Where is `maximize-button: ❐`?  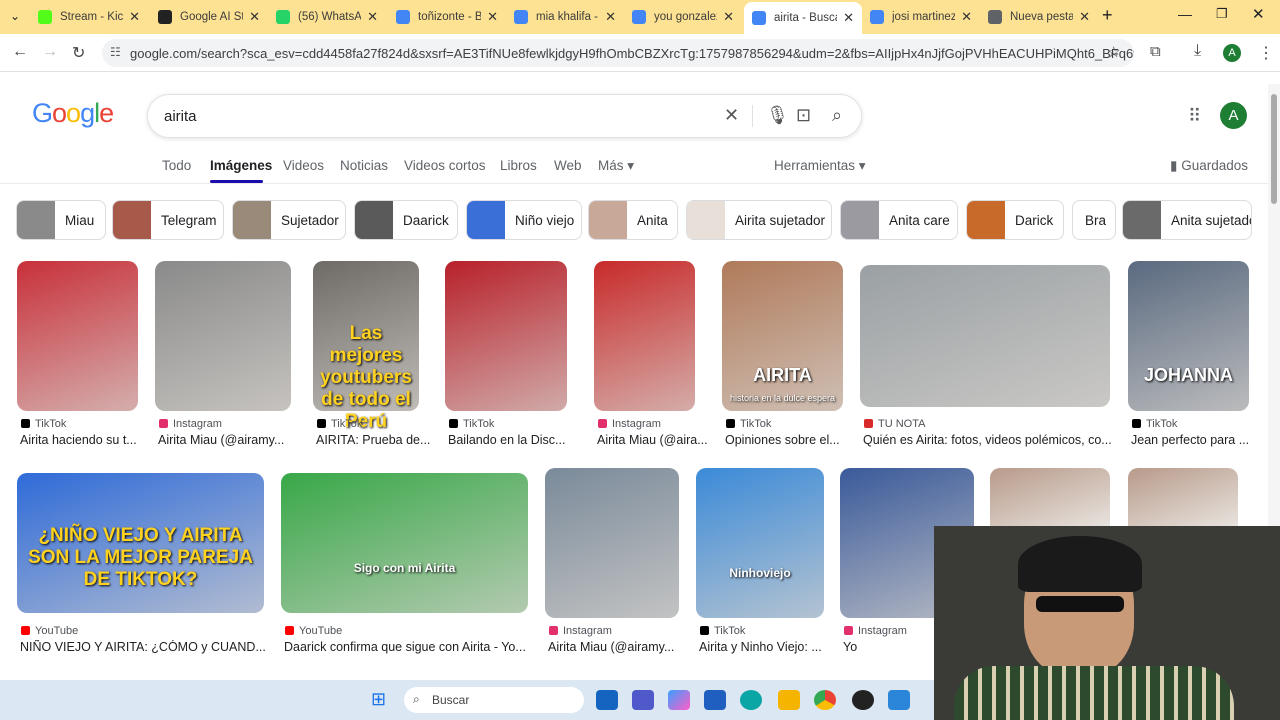
maximize-button: ❐ is located at coordinates (1222, 14).